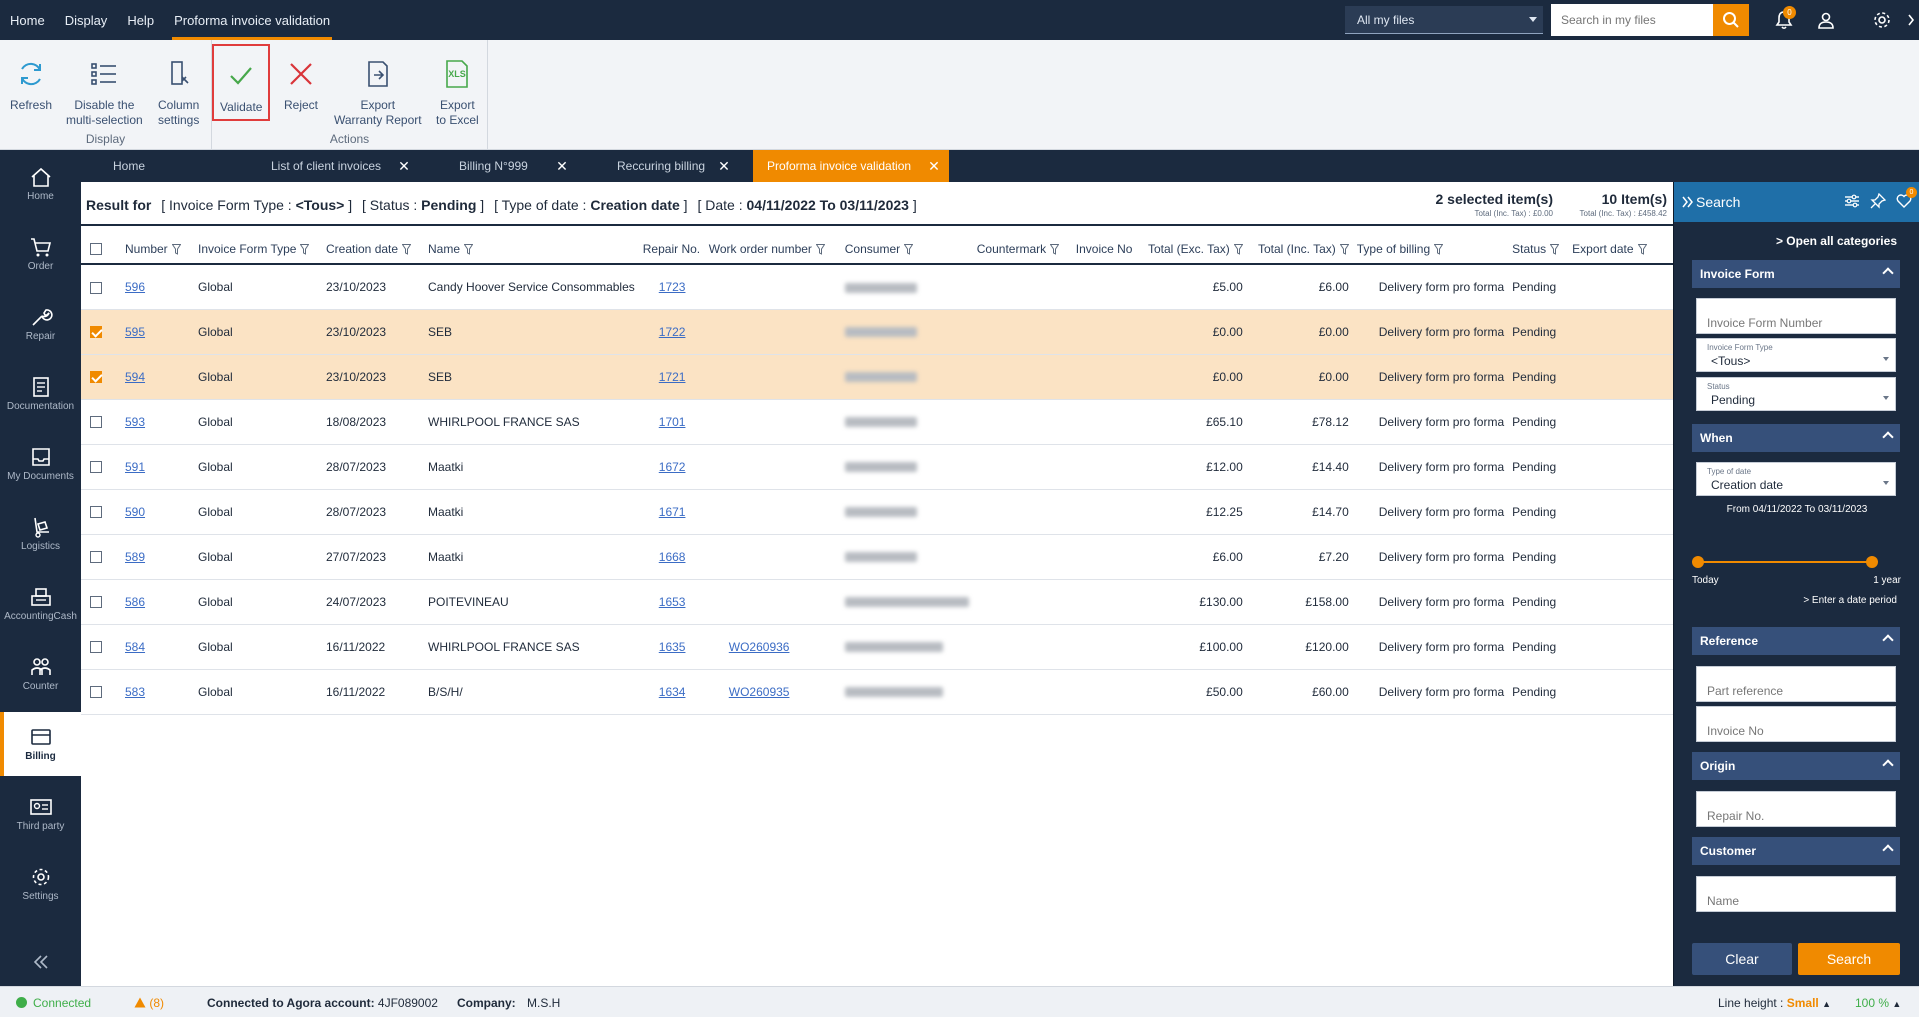  What do you see at coordinates (502, 166) in the screenshot?
I see `tab-billing-999: Billing N°999 ✕` at bounding box center [502, 166].